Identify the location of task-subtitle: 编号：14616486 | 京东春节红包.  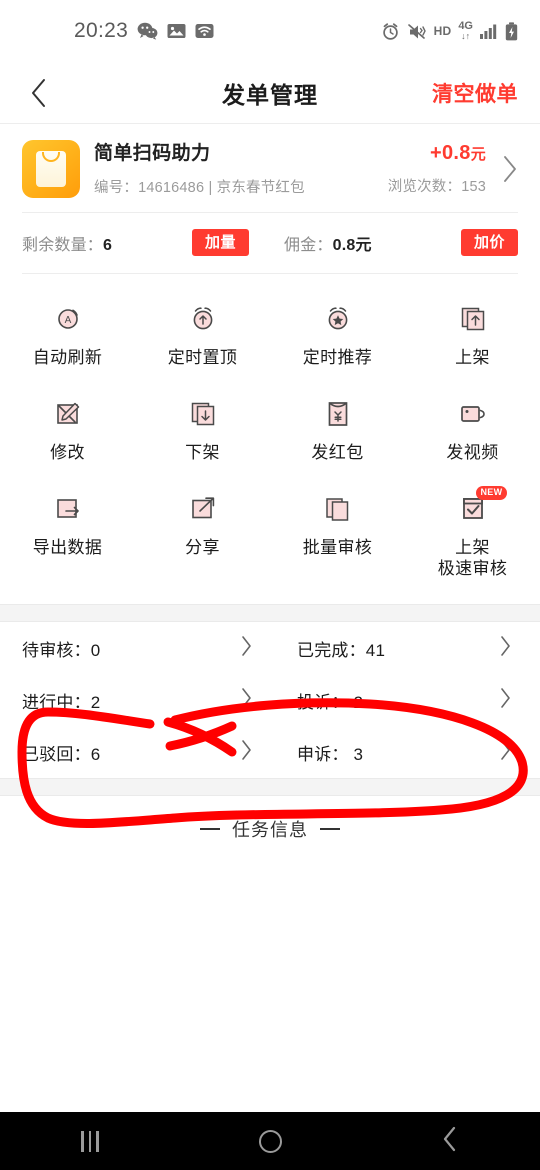
(199, 187).